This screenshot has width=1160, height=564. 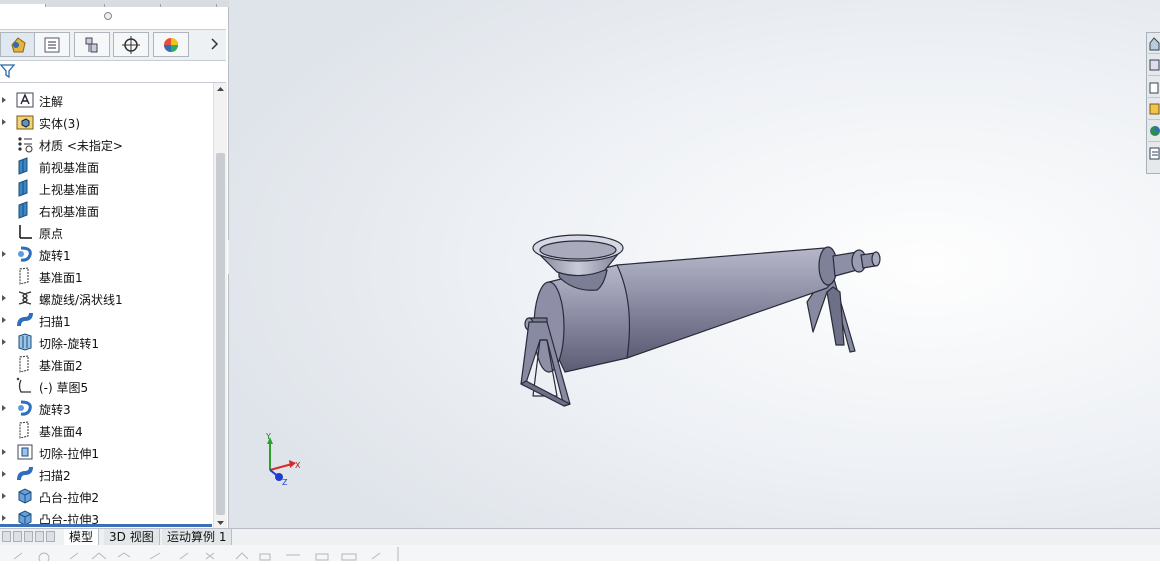 What do you see at coordinates (1154, 65) in the screenshot?
I see `task-design-library-icon` at bounding box center [1154, 65].